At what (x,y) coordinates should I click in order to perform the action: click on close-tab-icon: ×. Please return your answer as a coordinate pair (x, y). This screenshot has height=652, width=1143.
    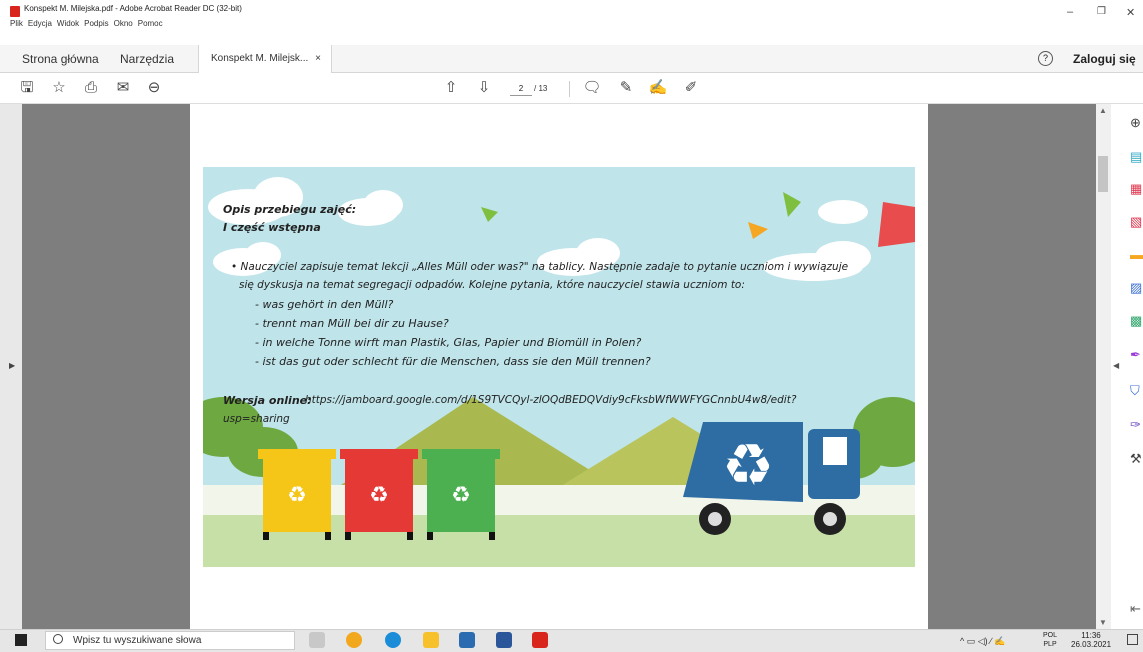
    Looking at the image, I should click on (318, 59).